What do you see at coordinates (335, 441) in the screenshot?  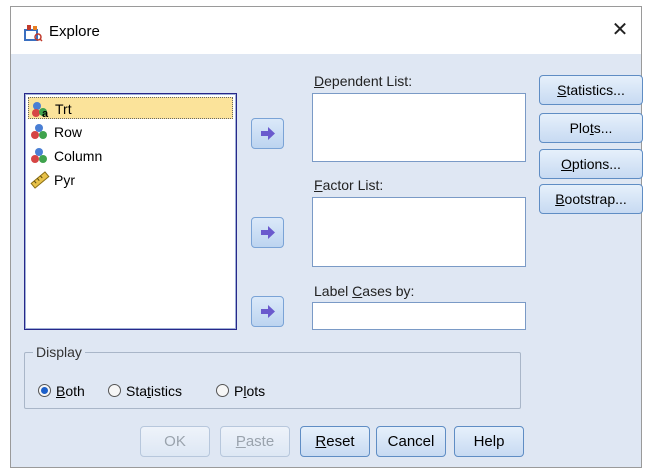 I see `reset-button: Reset` at bounding box center [335, 441].